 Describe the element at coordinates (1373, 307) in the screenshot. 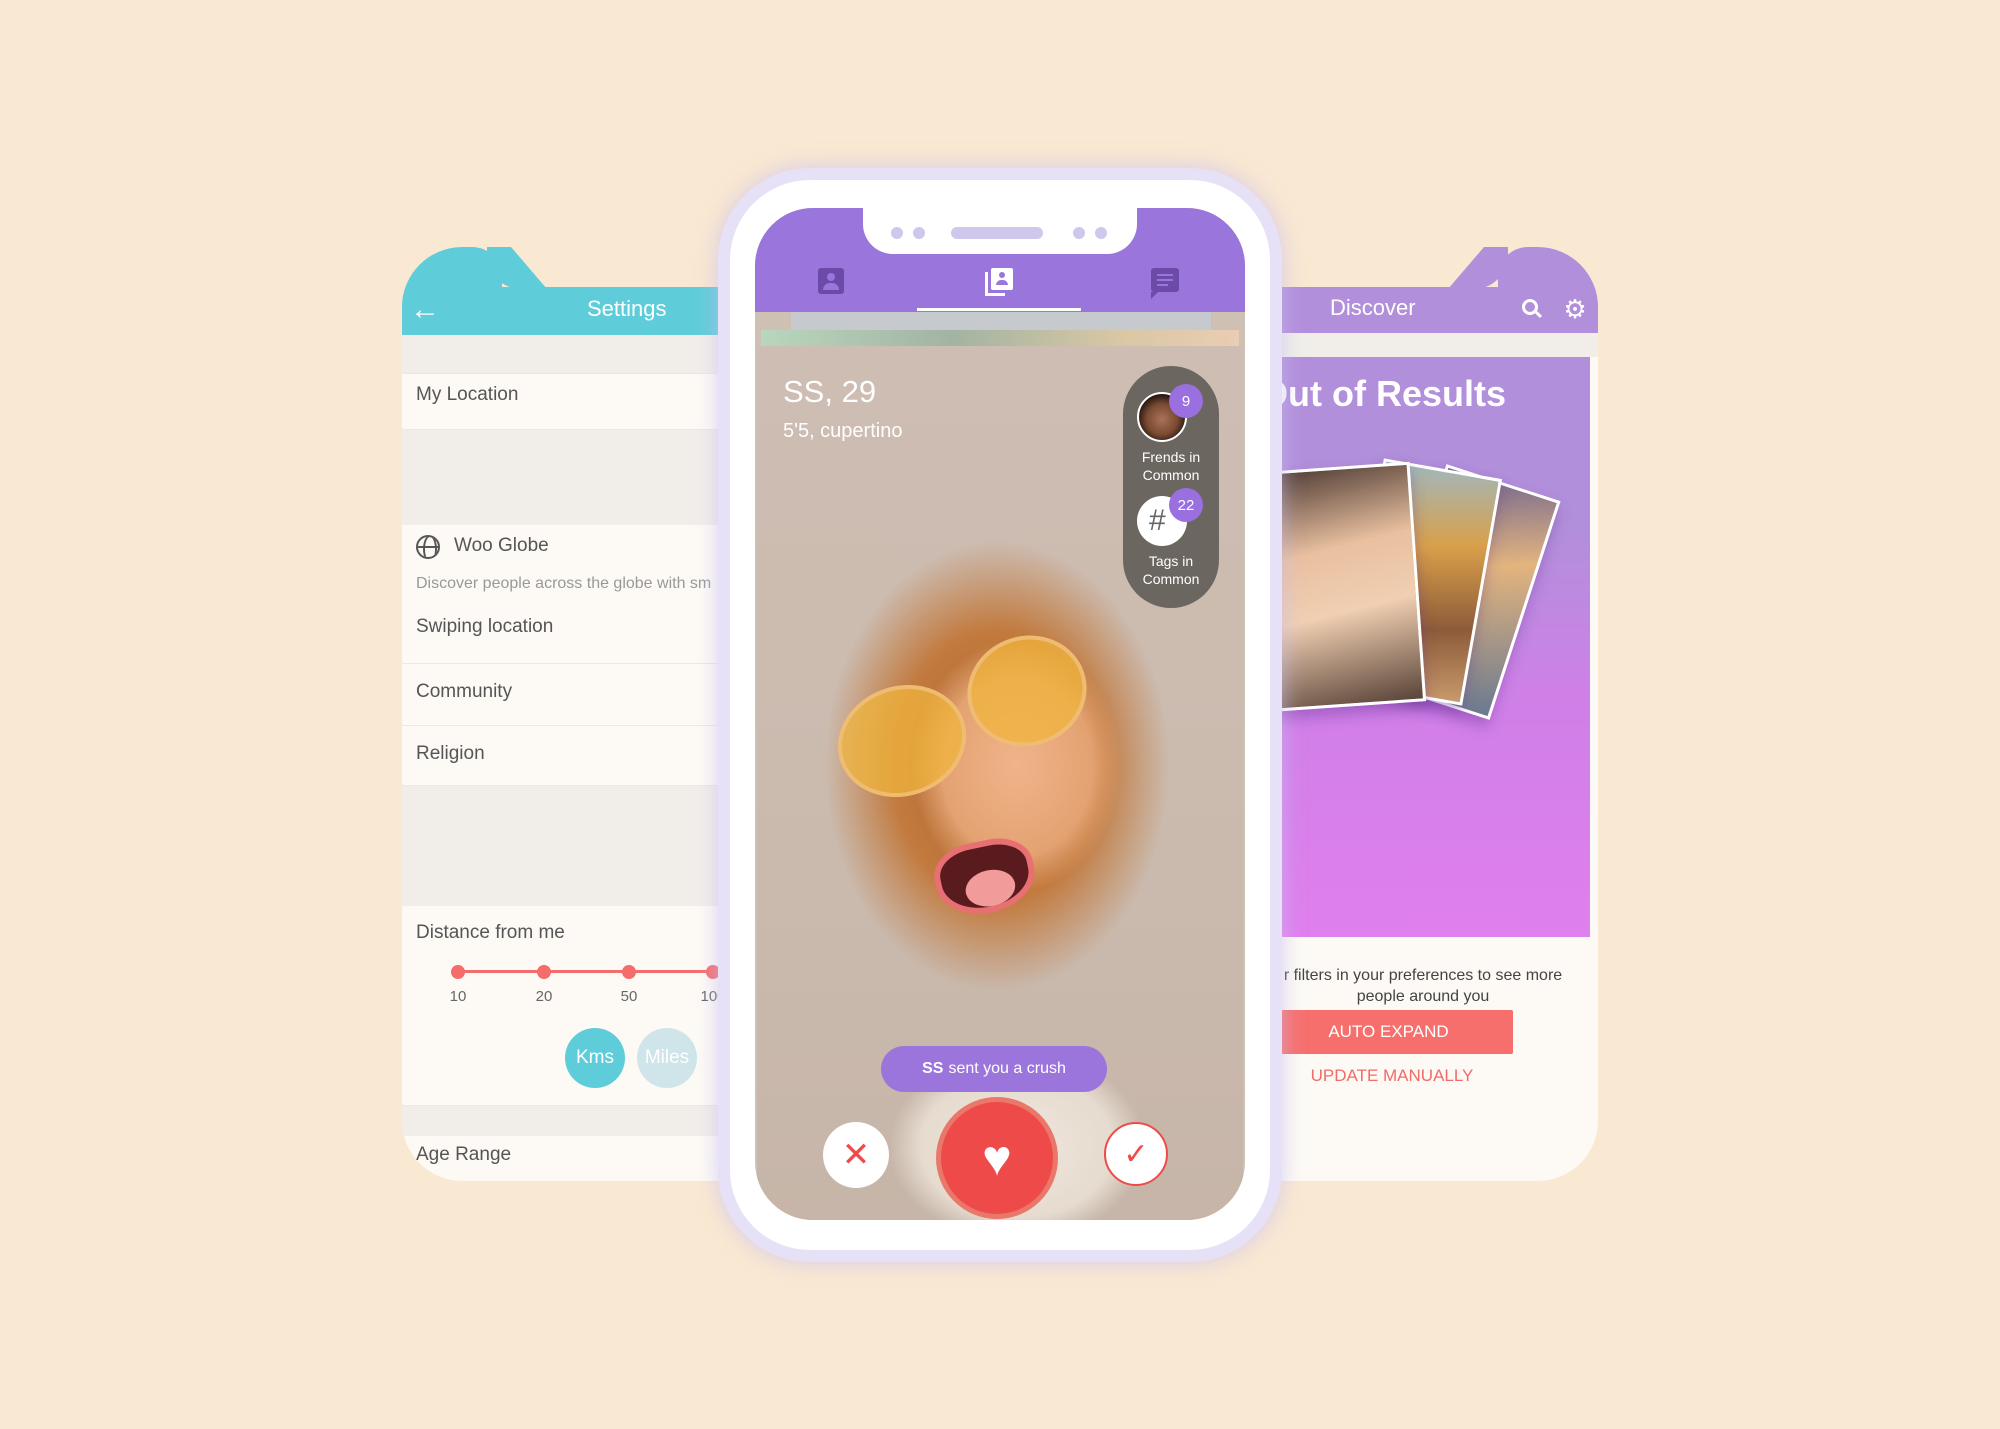

I see `discover-title: Discover` at that location.